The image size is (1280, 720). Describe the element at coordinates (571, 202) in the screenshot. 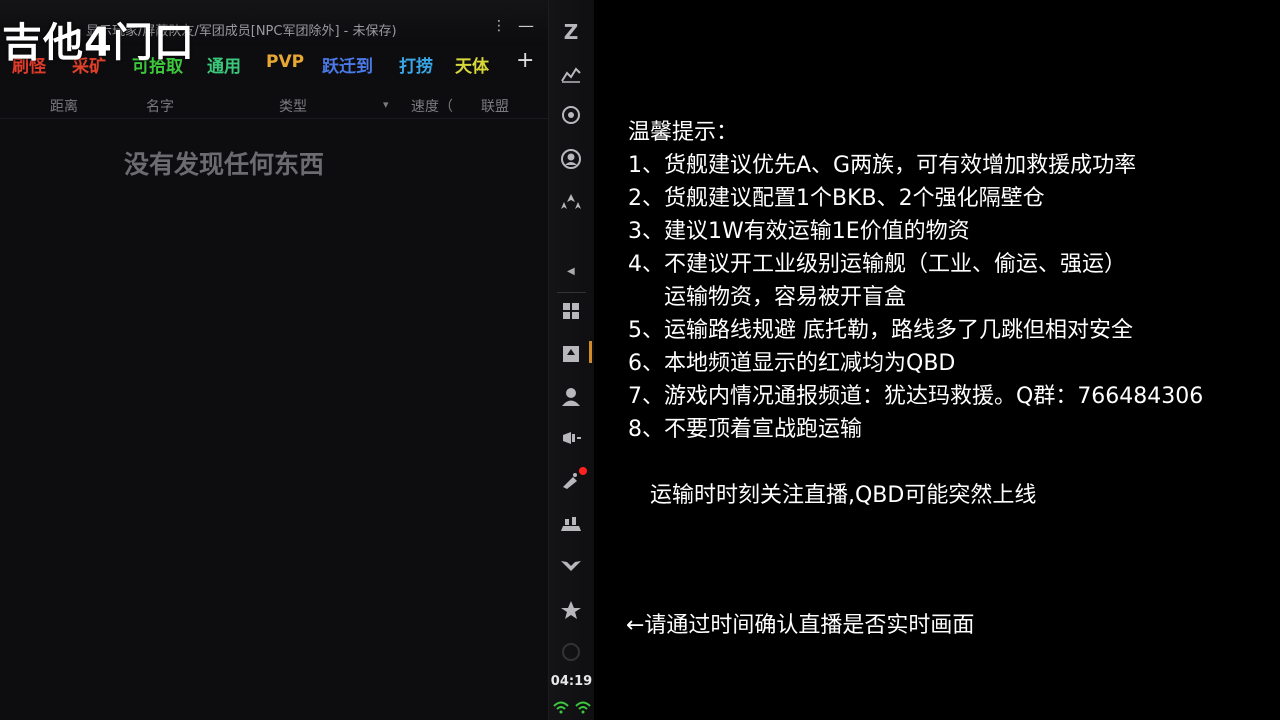

I see `fleet-icon` at that location.